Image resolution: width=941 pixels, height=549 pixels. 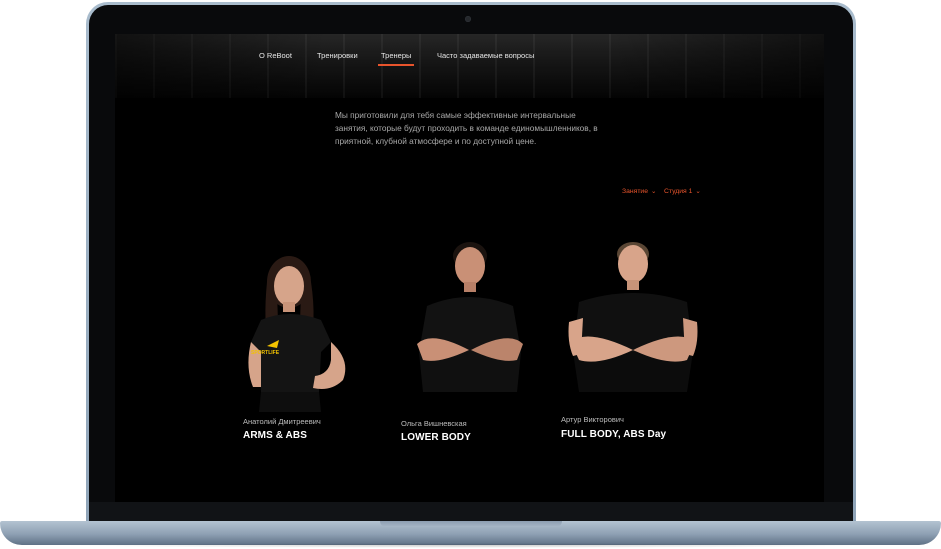 I want to click on trainer-card: SPORTLIFE Анатолий Дмитреевич ARMS & ABS, so click(x=304, y=347).